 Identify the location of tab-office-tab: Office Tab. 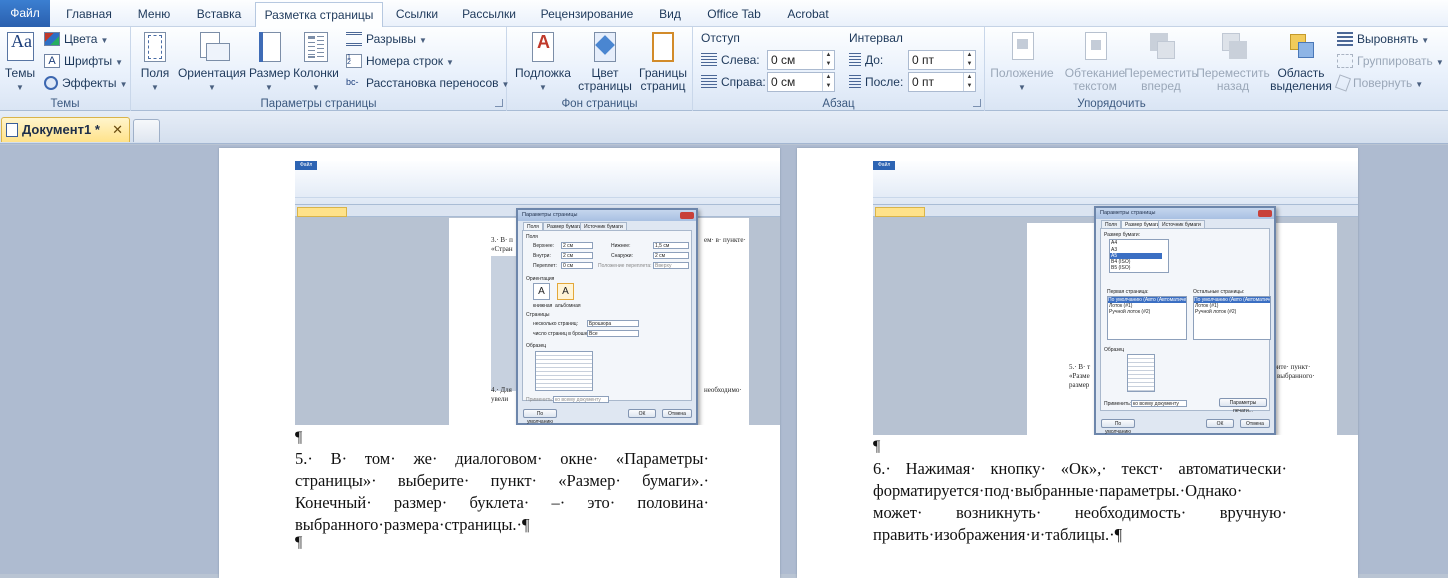
(734, 14).